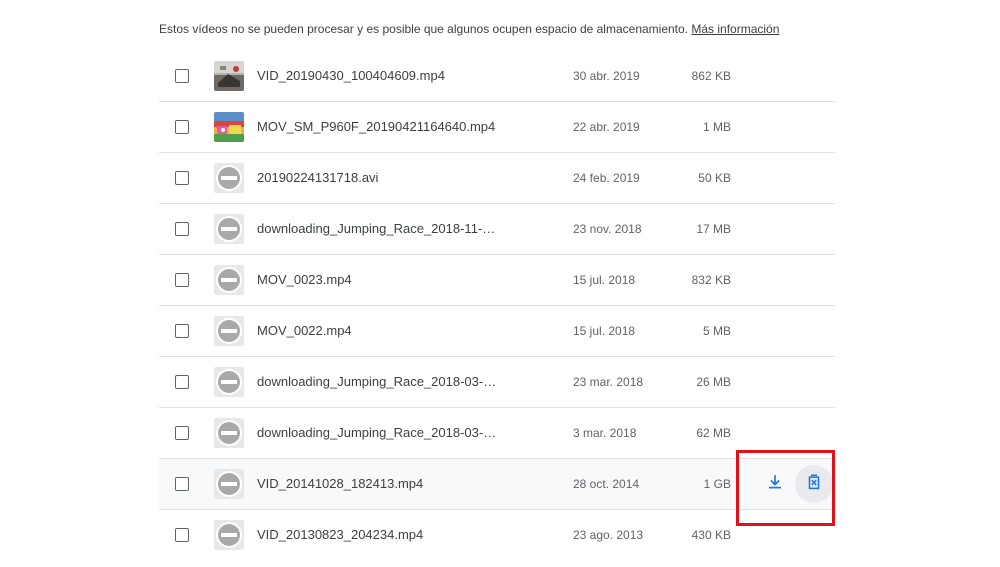 The image size is (1000, 567). Describe the element at coordinates (376, 126) in the screenshot. I see `file-name: MOV_SM_P960F_20190421164640.mp4` at that location.